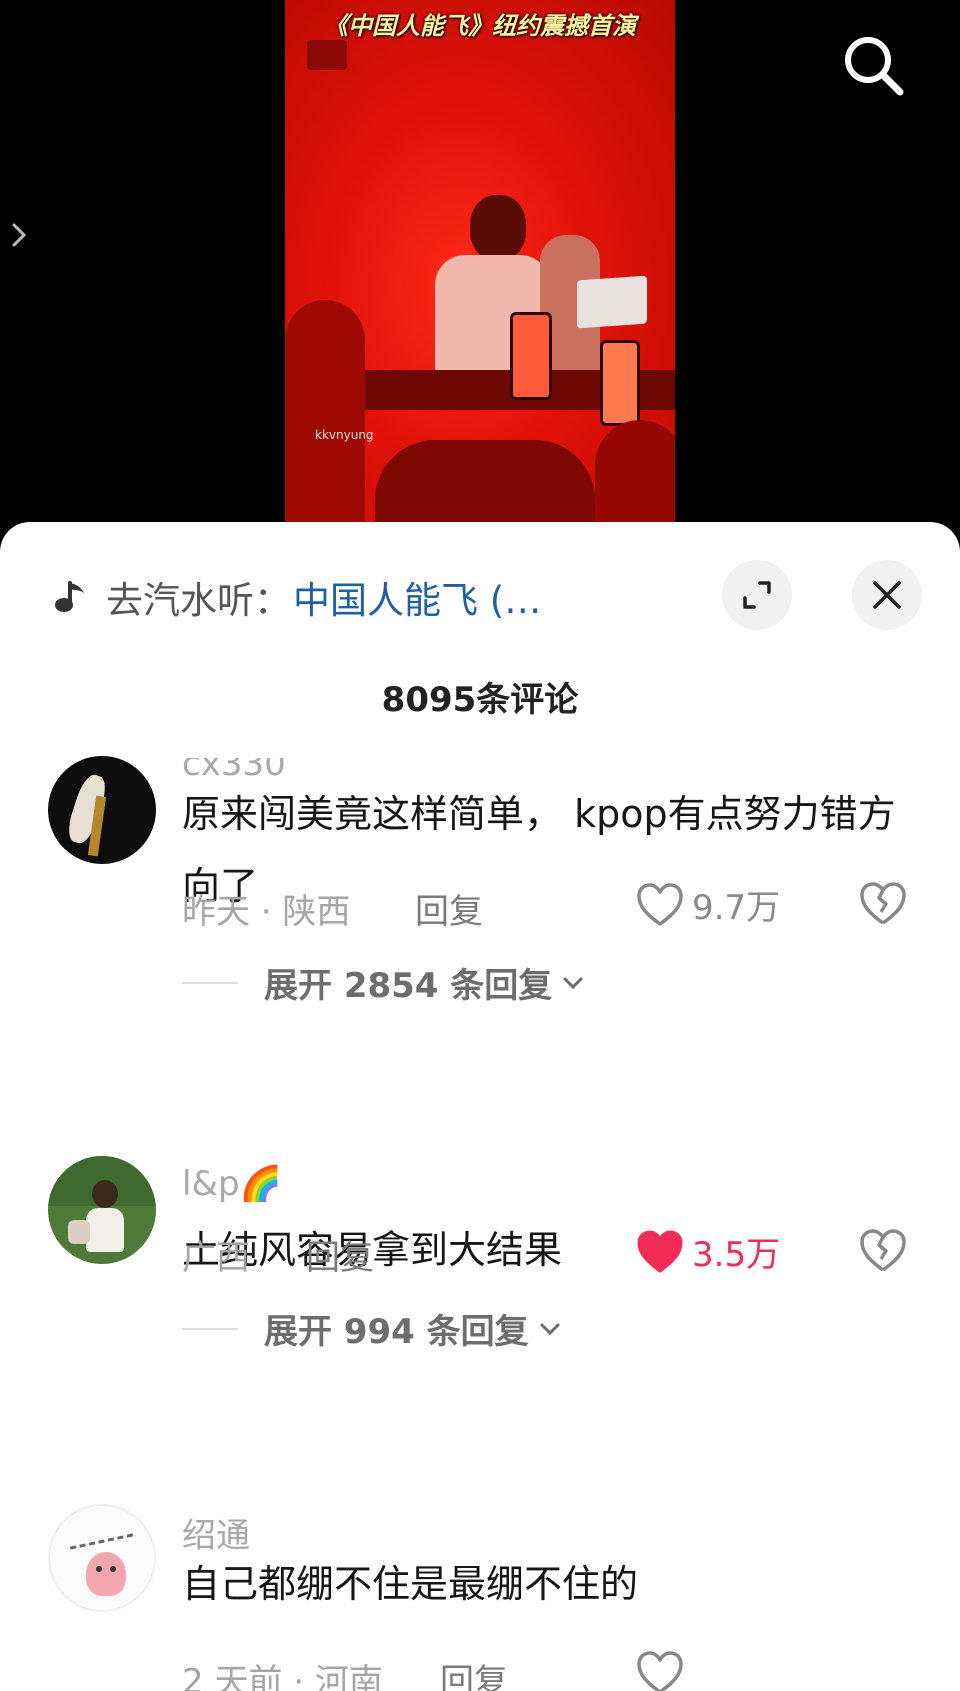 Image resolution: width=960 pixels, height=1691 pixels. I want to click on like-count: 9.7万, so click(736, 908).